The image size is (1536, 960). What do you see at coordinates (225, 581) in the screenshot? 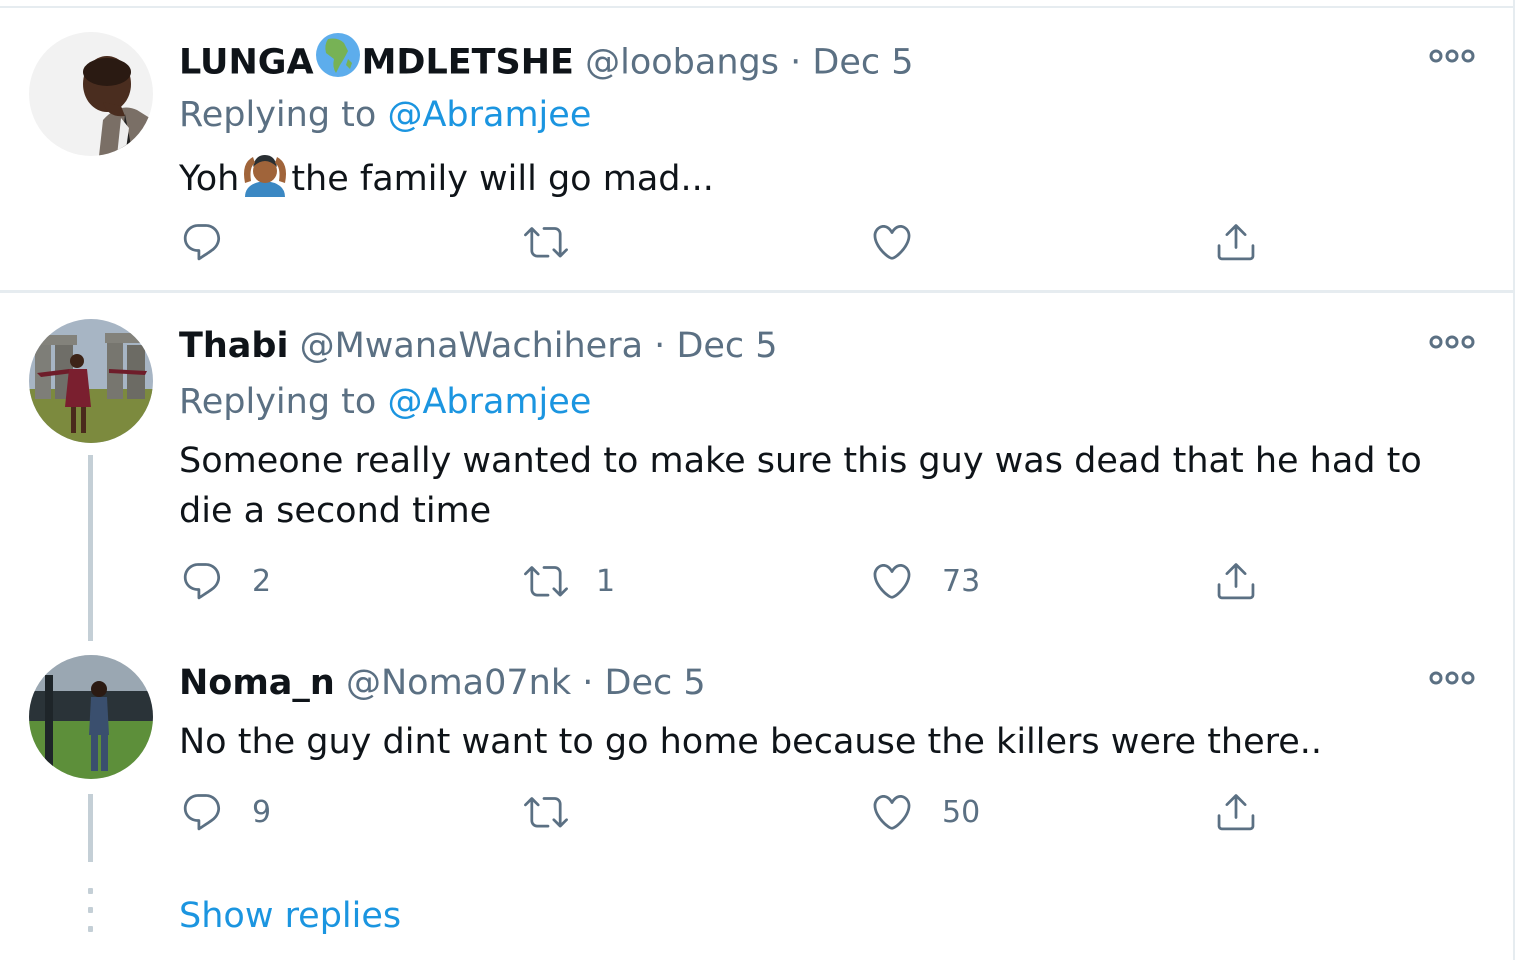
I see `reply-button: 2` at bounding box center [225, 581].